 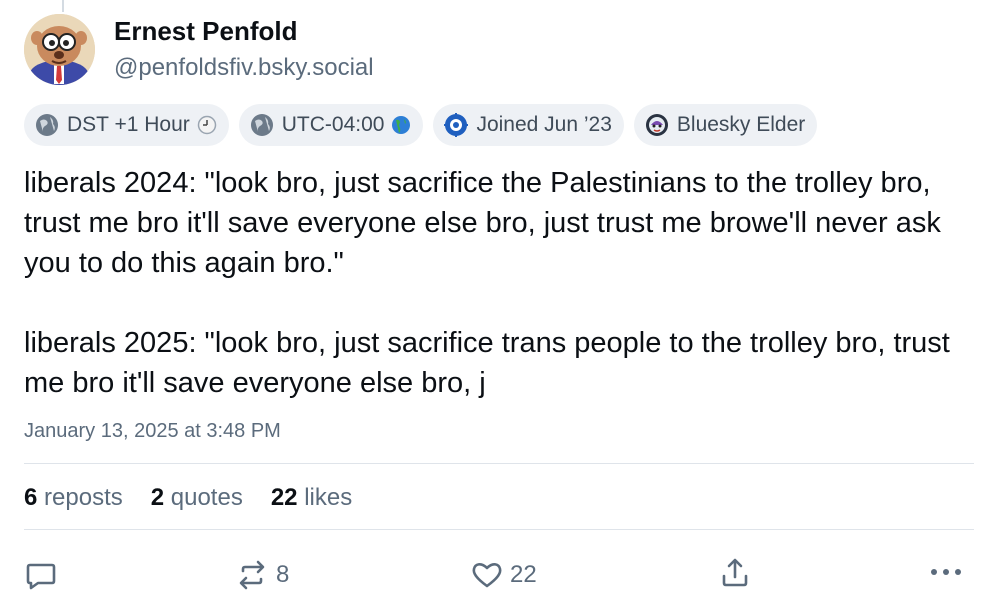 I want to click on reposts-stat: 6 reposts, so click(x=73, y=498).